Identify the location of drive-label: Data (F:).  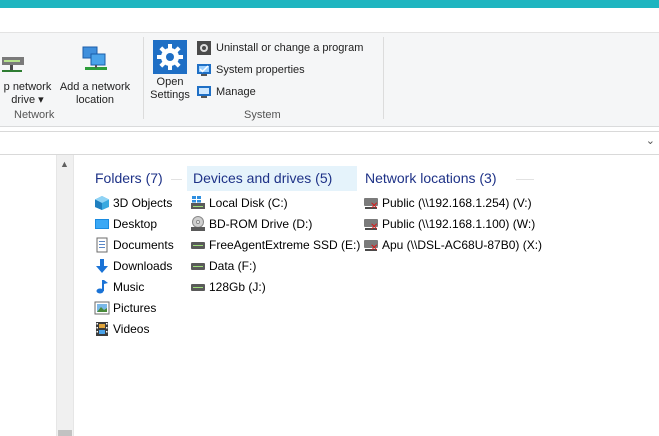
(233, 266).